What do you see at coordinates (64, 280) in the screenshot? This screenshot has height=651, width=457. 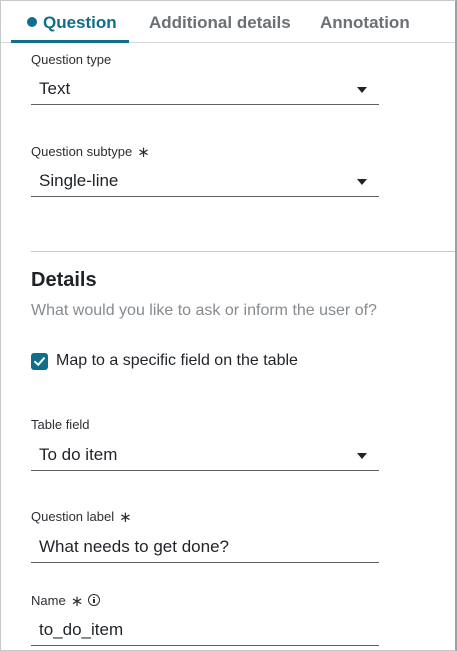 I see `details-heading: Details` at bounding box center [64, 280].